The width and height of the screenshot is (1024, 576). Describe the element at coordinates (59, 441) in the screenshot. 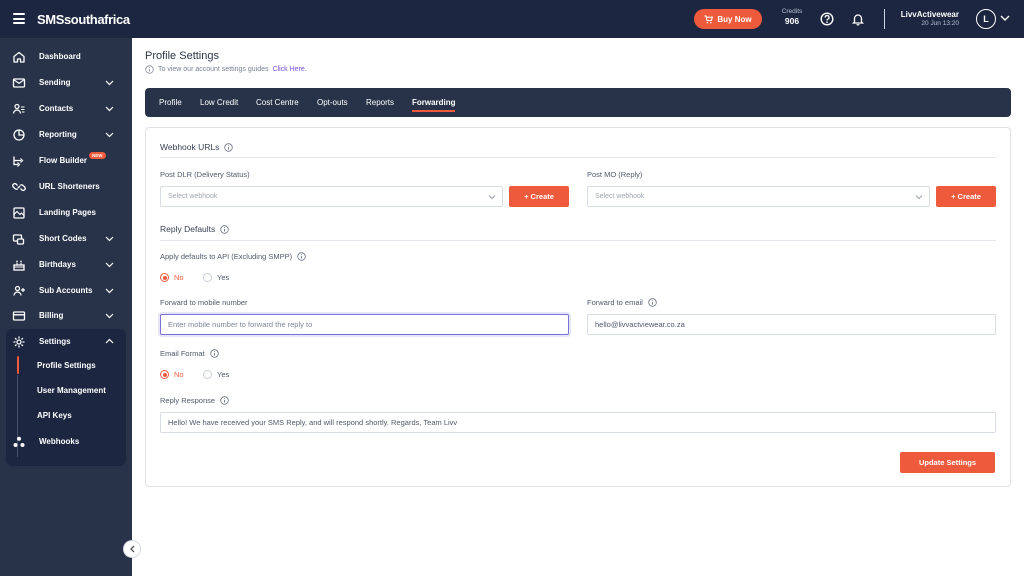

I see `sidebar-item-label: Webhooks` at that location.